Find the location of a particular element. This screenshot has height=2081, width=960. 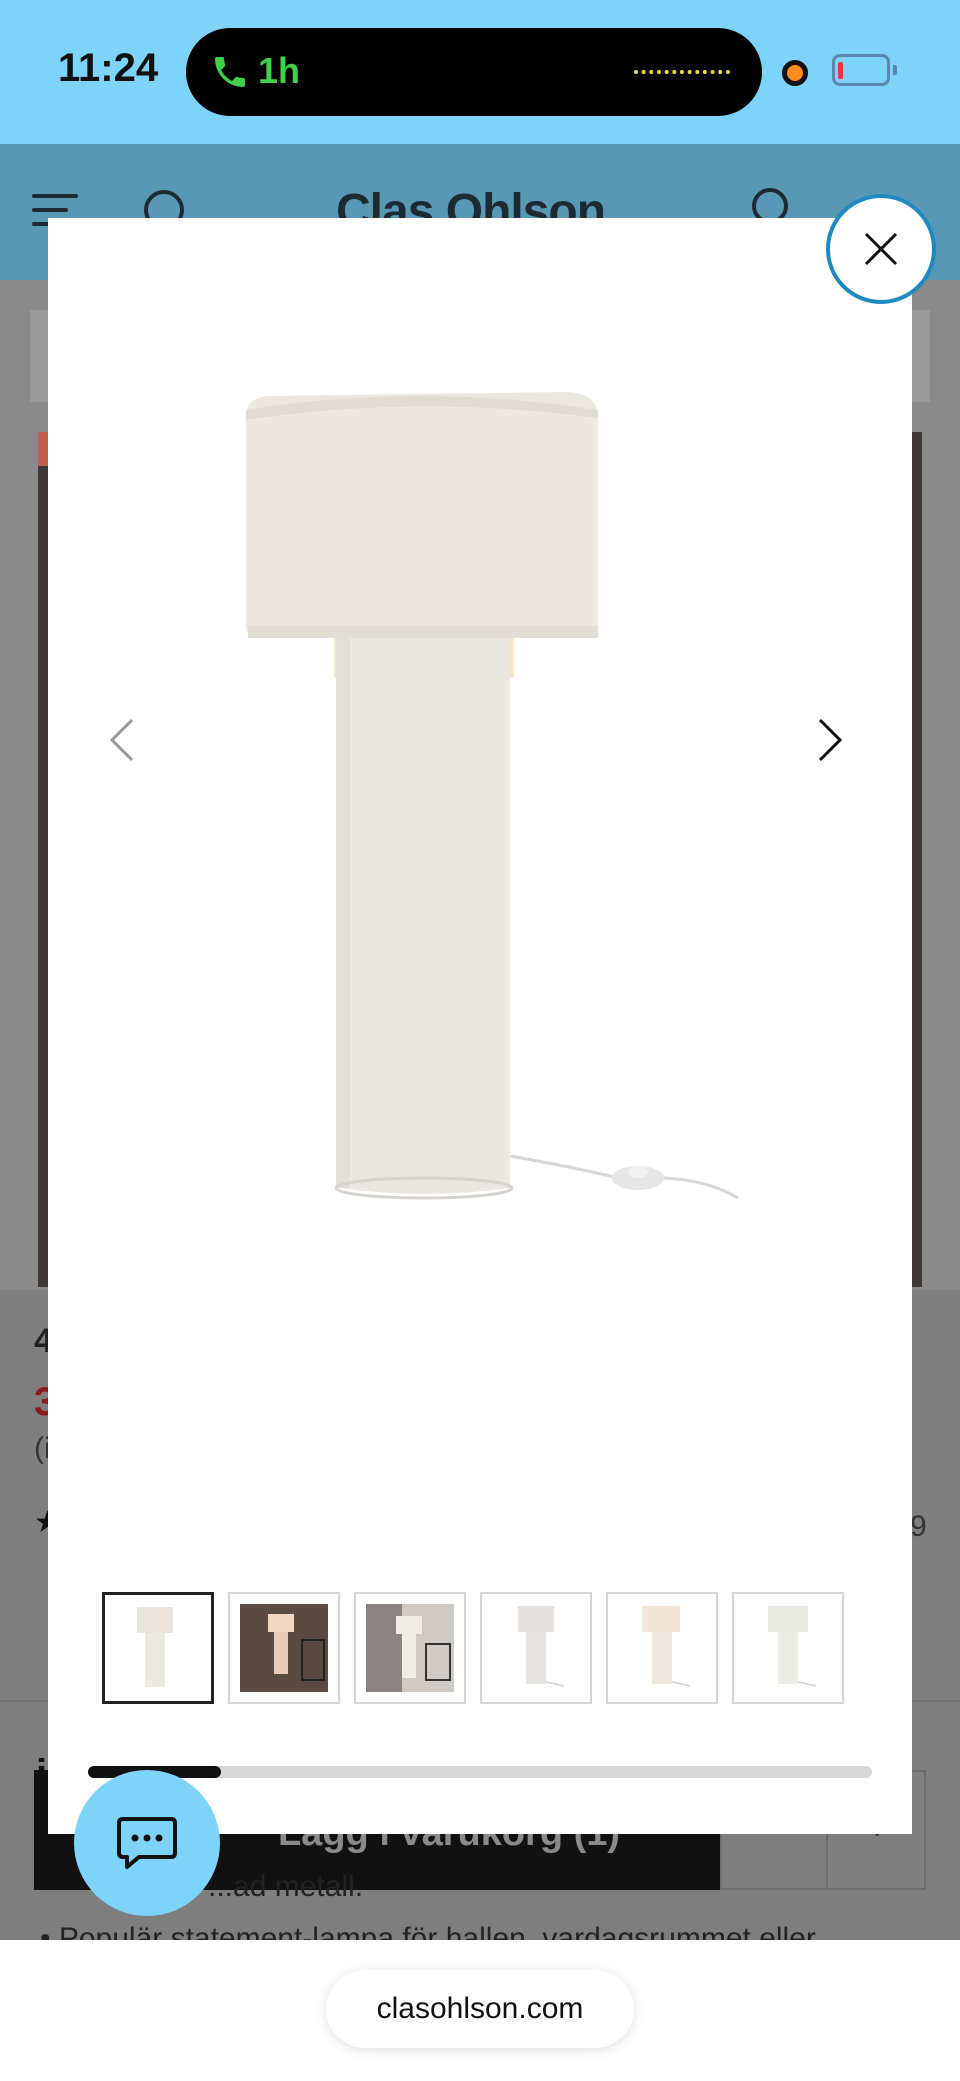

chat-bubble-icon is located at coordinates (147, 1843).